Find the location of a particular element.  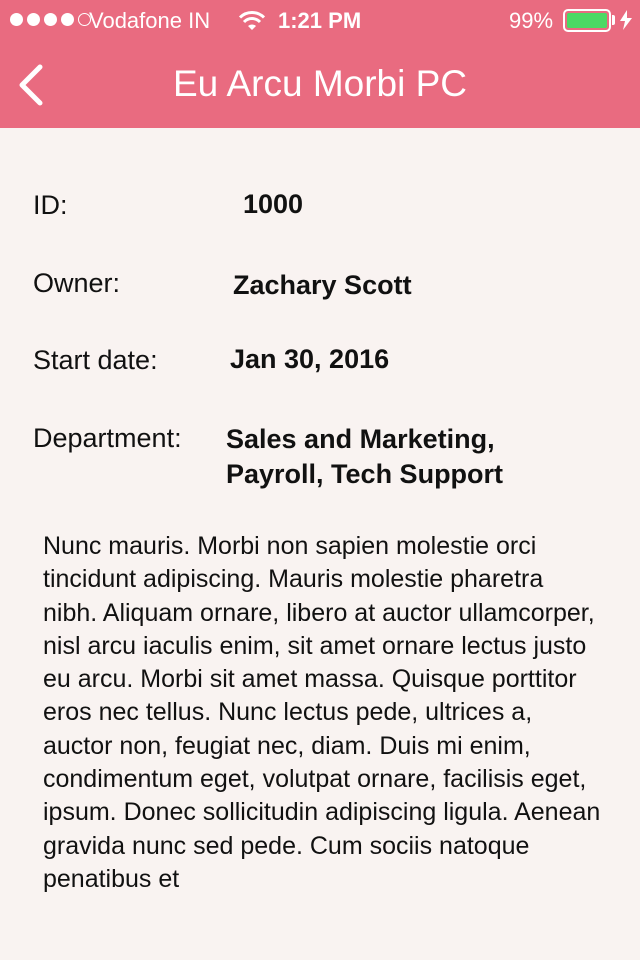

owner-label: Owner: is located at coordinates (77, 283).